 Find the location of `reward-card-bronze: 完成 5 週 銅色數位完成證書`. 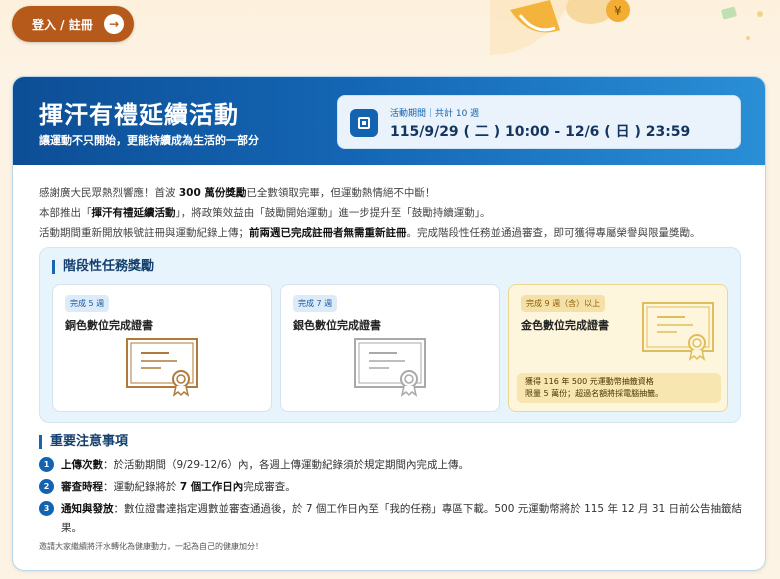

reward-card-bronze: 完成 5 週 銅色數位完成證書 is located at coordinates (162, 348).